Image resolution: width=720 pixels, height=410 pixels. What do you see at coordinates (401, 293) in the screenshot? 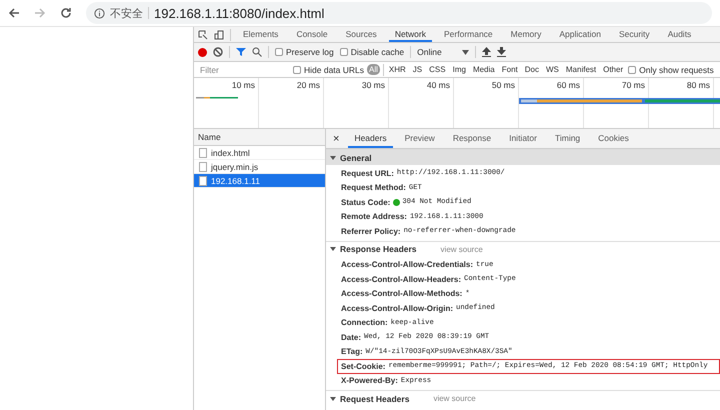
I see `header-name: Access-Control-Allow-Methods:` at bounding box center [401, 293].